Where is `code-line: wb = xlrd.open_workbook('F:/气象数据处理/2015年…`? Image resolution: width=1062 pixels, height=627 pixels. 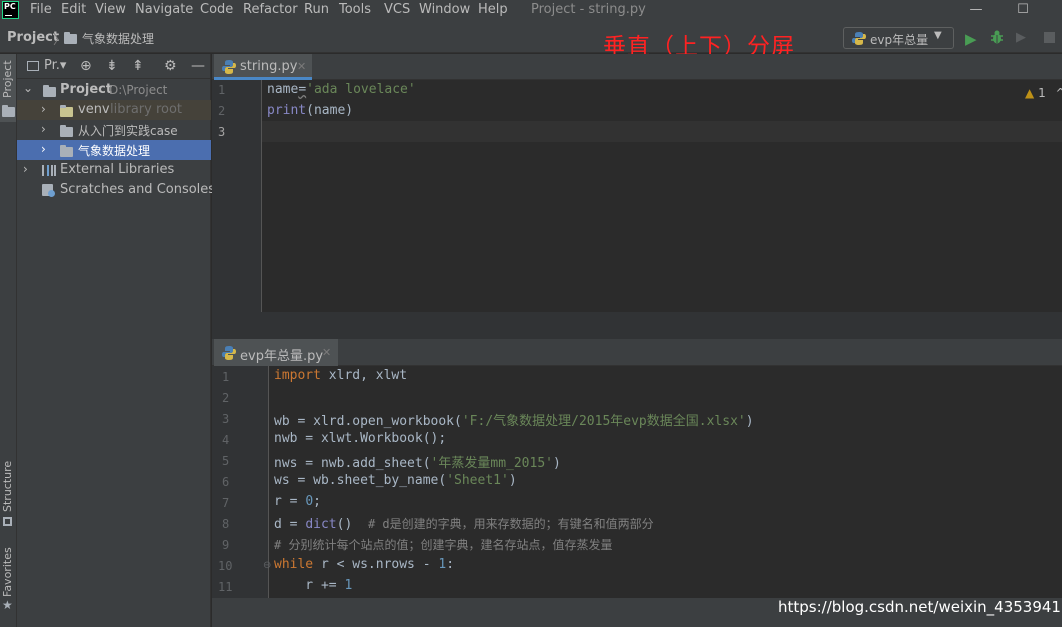
code-line: wb = xlrd.open_workbook('F:/气象数据处理/2015年… is located at coordinates (514, 419).